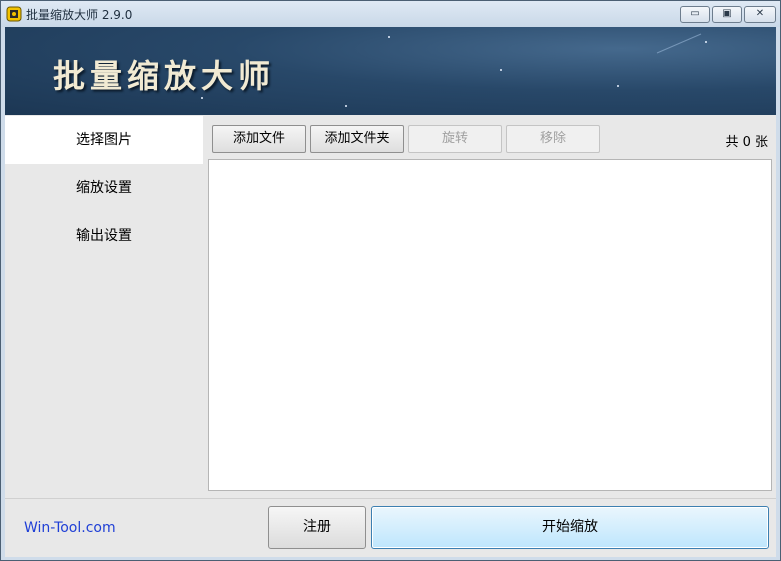  What do you see at coordinates (317, 527) in the screenshot?
I see `register-button: 注册` at bounding box center [317, 527].